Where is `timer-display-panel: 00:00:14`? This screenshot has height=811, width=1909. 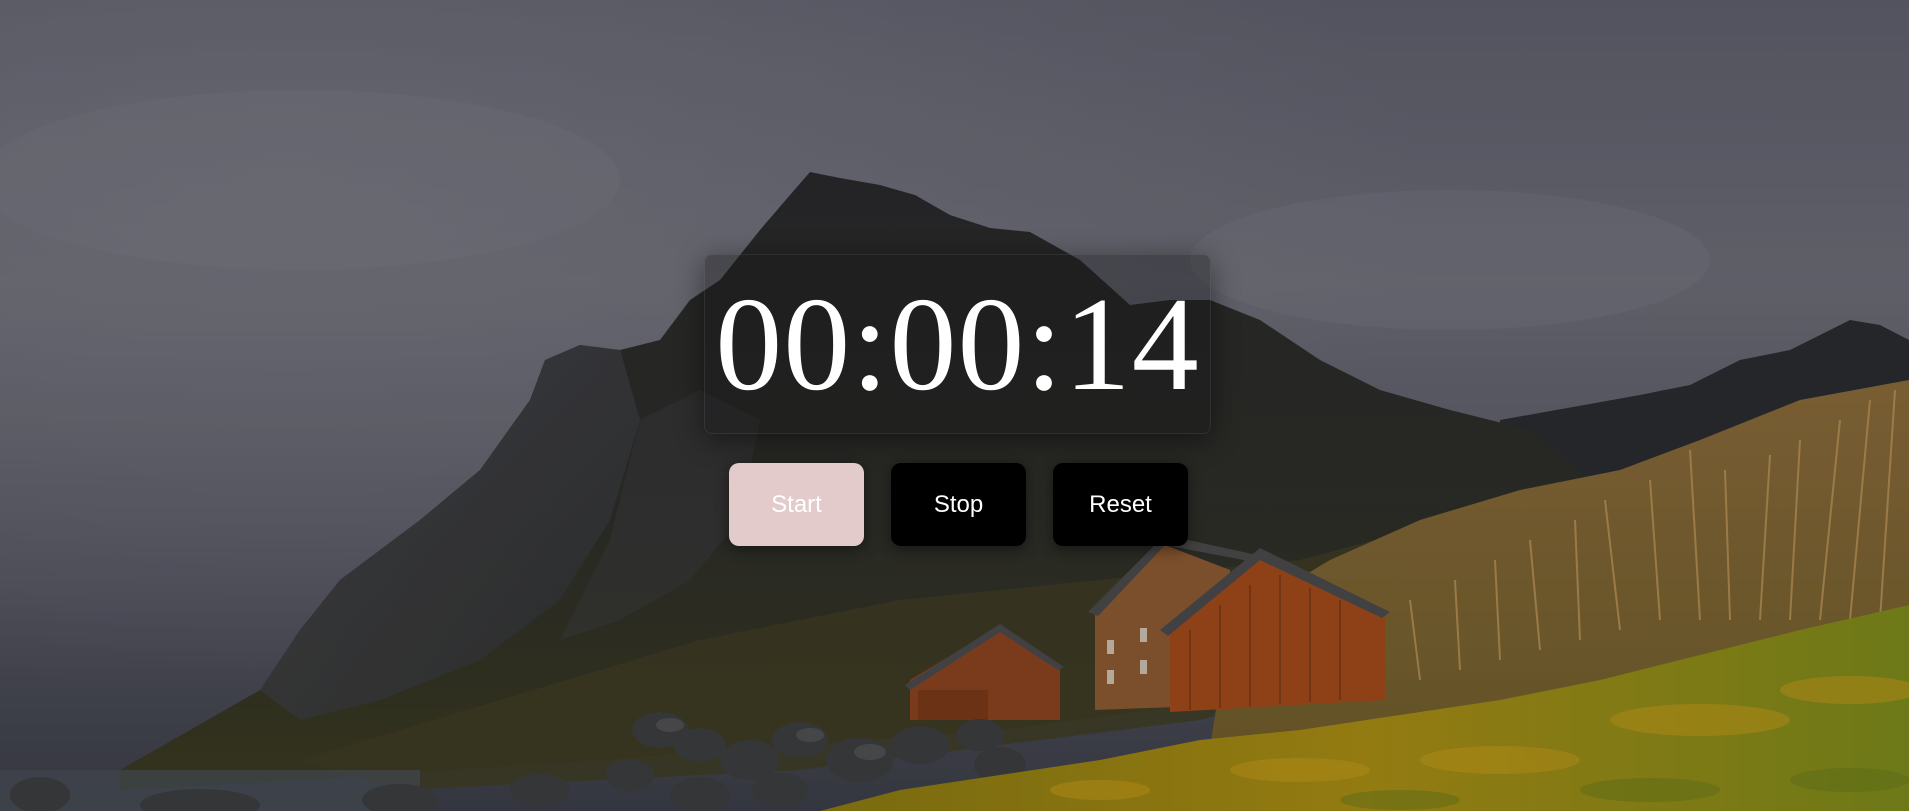
timer-display-panel: 00:00:14 is located at coordinates (957, 344).